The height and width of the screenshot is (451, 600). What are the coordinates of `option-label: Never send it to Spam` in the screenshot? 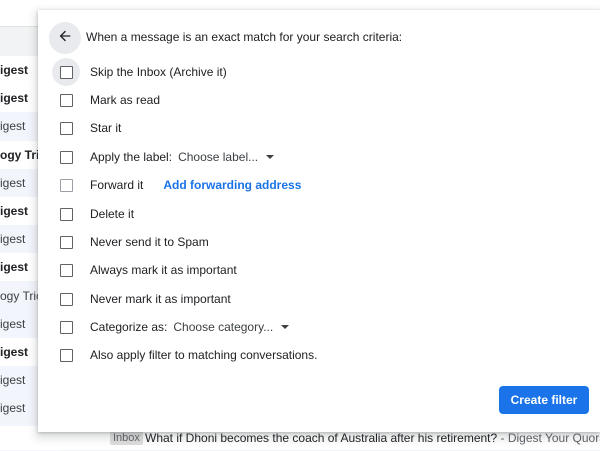 It's located at (149, 242).